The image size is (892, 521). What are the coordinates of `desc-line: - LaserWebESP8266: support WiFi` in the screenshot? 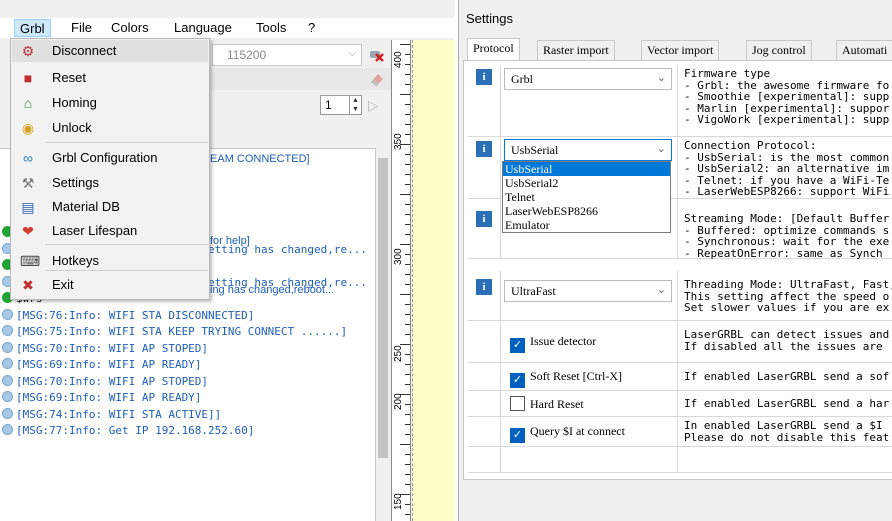 It's located at (787, 191).